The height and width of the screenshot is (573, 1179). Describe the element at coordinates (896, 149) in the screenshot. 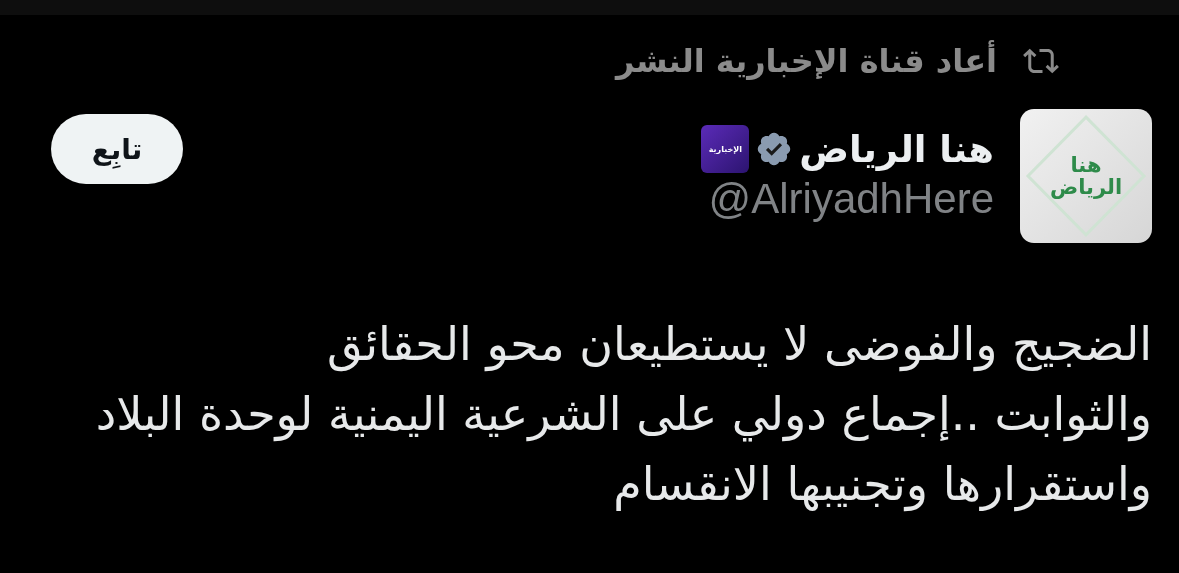

I see `account-name: هنا الرياض` at that location.